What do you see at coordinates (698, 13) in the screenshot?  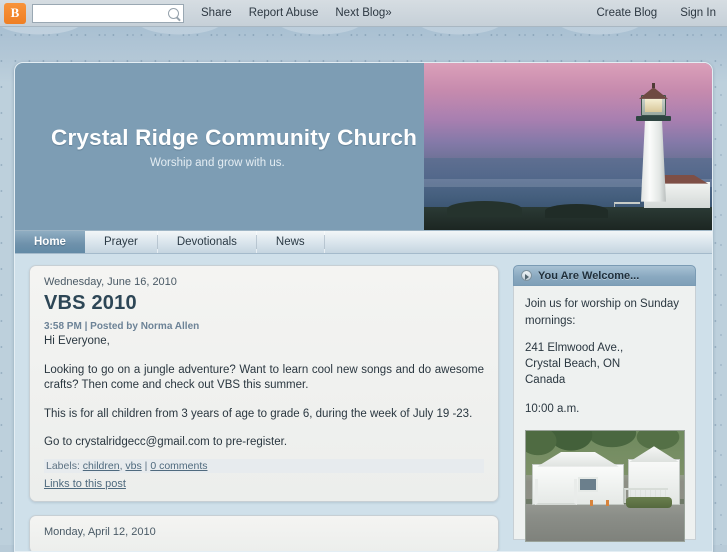 I see `sign-in-link: Sign In` at bounding box center [698, 13].